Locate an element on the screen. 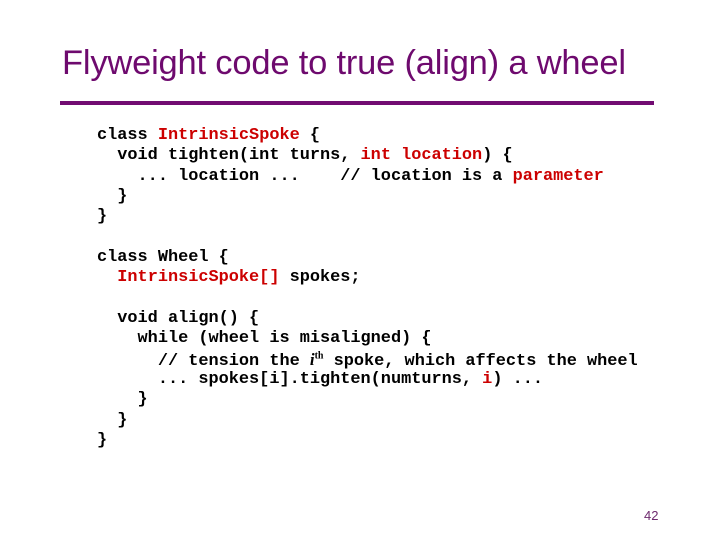  code-line: while (wheel is misaligned) { is located at coordinates (367, 339).